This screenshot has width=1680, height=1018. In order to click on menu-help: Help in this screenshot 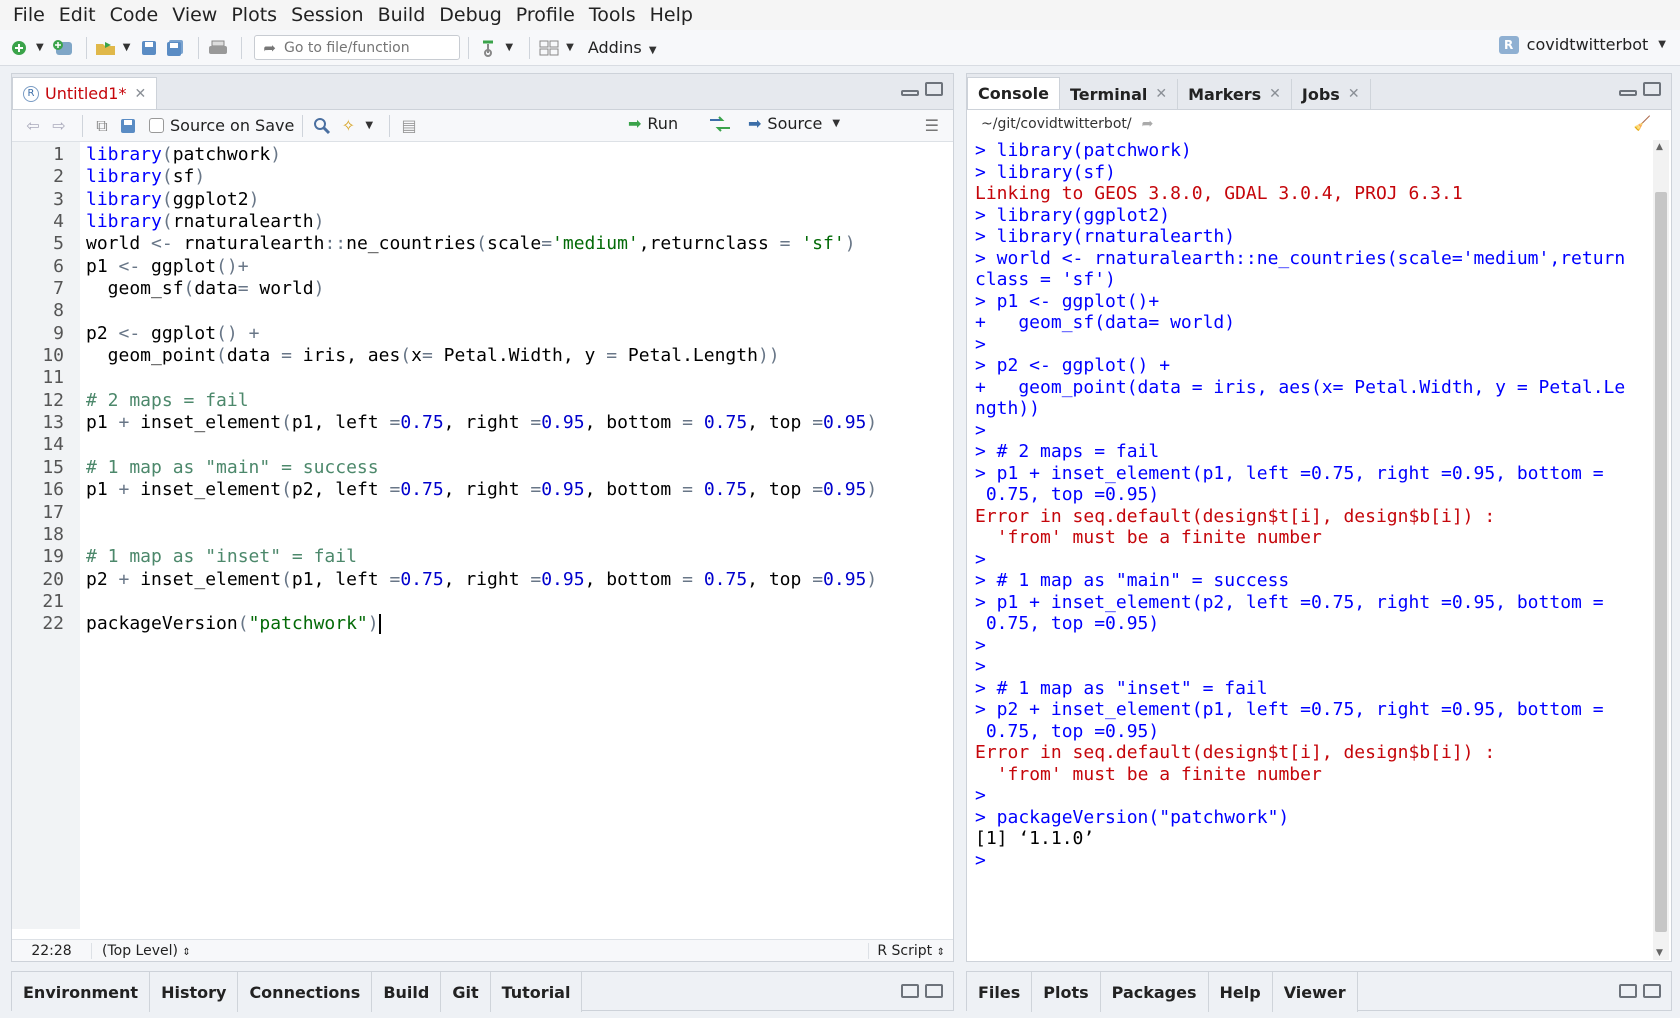, I will do `click(671, 15)`.